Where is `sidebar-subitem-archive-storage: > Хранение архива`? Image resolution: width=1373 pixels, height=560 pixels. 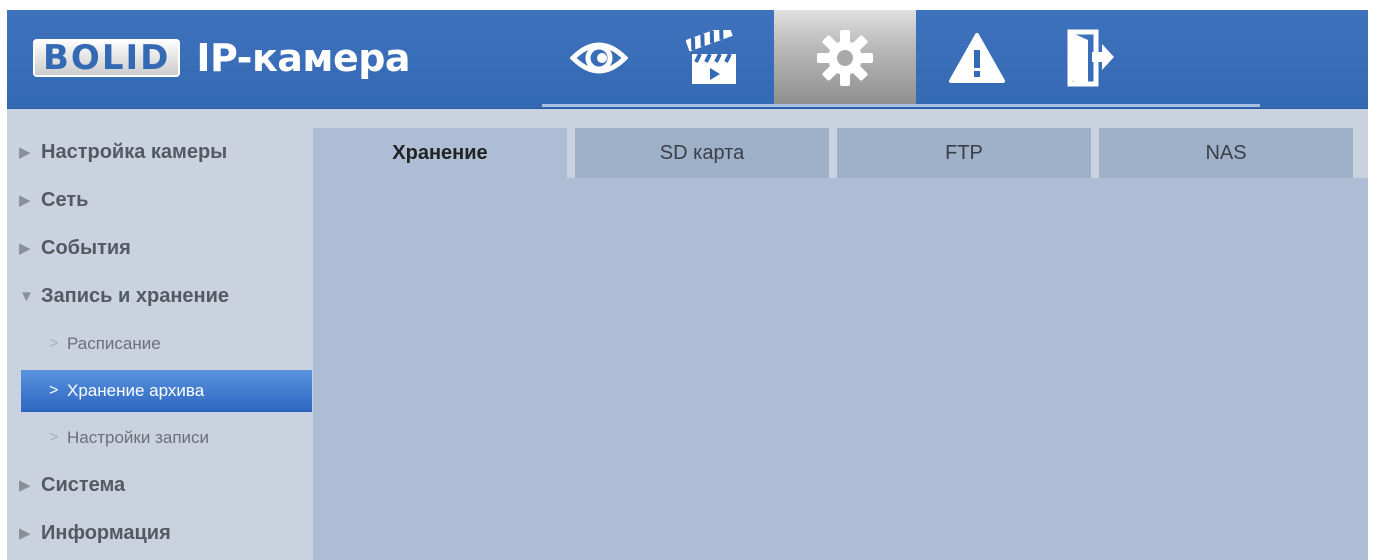
sidebar-subitem-archive-storage: > Хранение архива is located at coordinates (166, 391).